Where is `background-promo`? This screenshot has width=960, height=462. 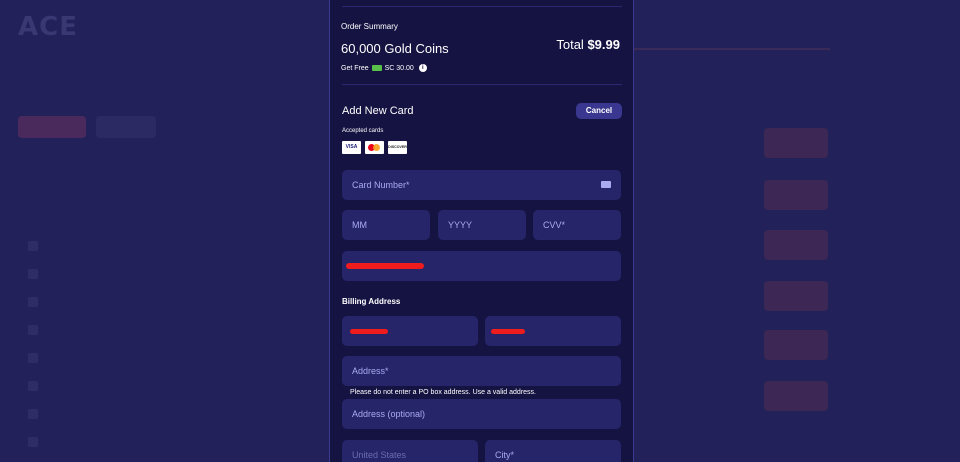 background-promo is located at coordinates (88, 189).